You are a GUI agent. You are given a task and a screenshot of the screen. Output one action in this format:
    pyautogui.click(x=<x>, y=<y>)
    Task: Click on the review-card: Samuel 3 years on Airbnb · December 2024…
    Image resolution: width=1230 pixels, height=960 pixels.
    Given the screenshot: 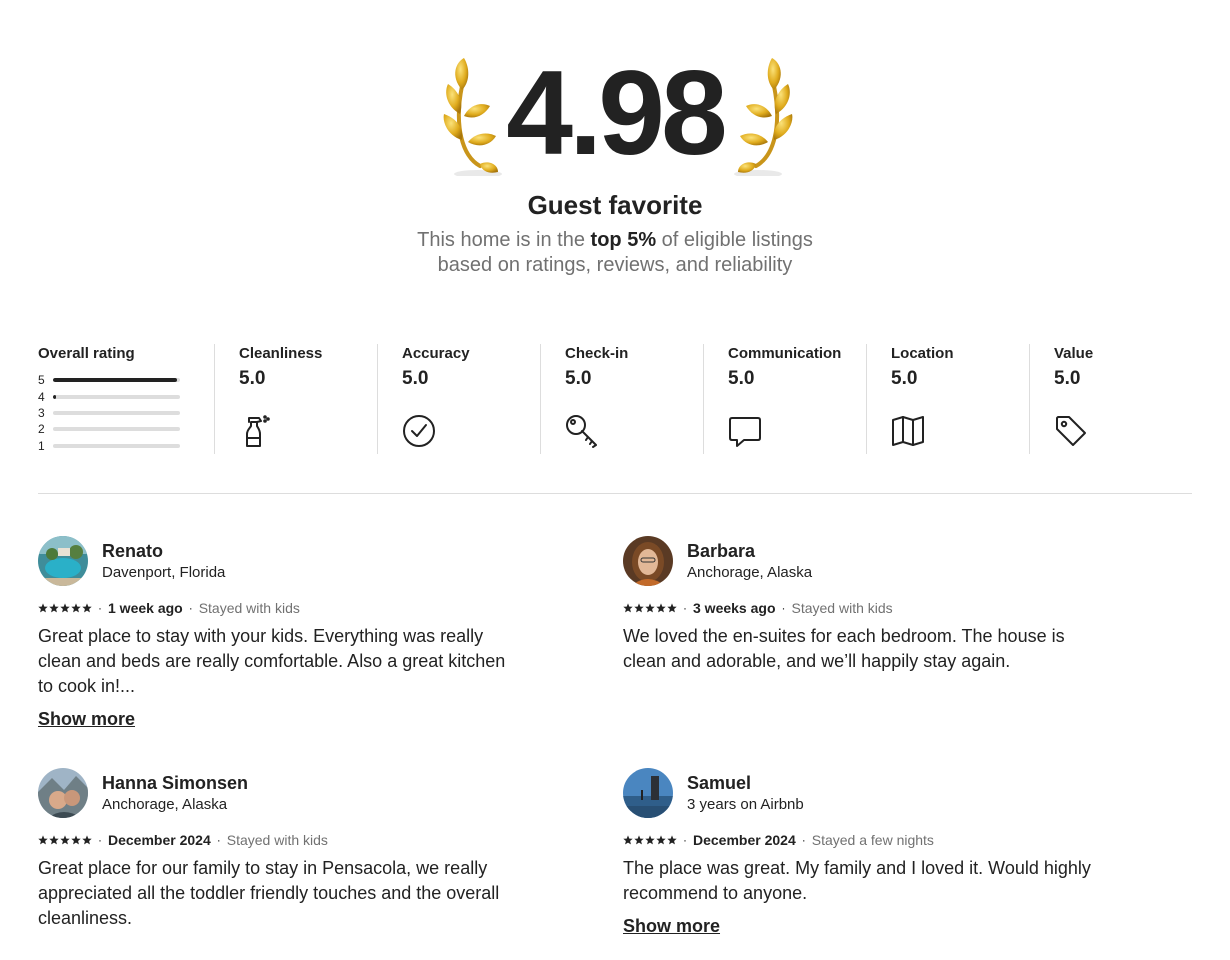 What is the action you would take?
    pyautogui.click(x=863, y=852)
    